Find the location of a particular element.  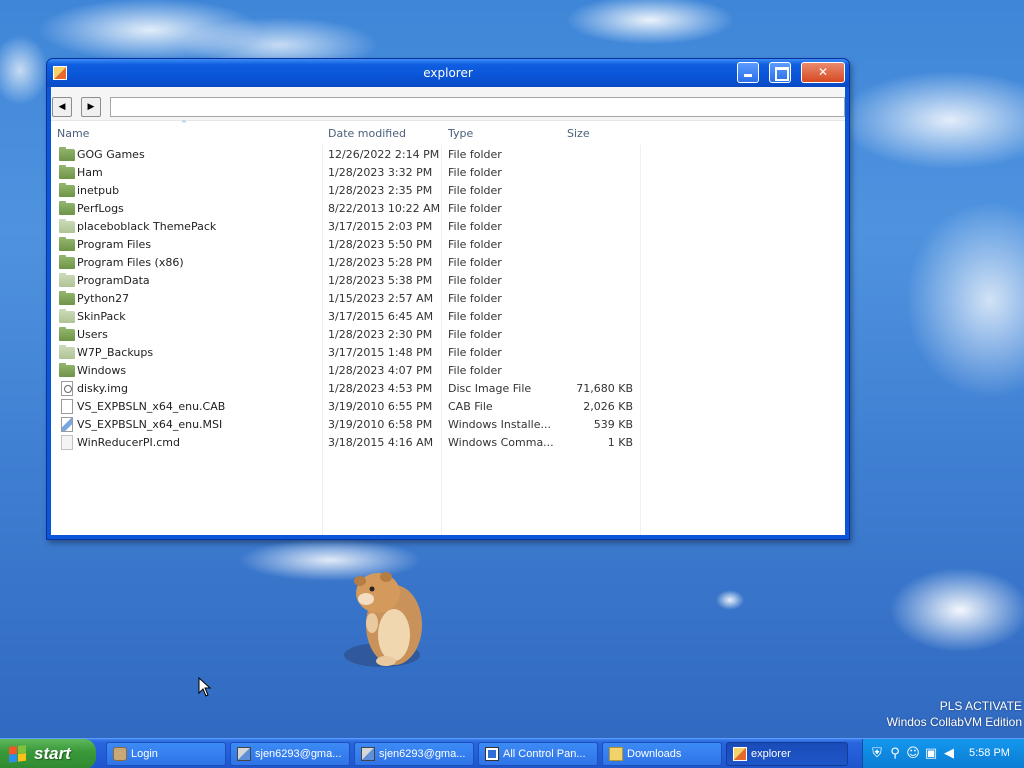

file-date-modified: 3/17/2015 2:03 PM is located at coordinates (380, 226).